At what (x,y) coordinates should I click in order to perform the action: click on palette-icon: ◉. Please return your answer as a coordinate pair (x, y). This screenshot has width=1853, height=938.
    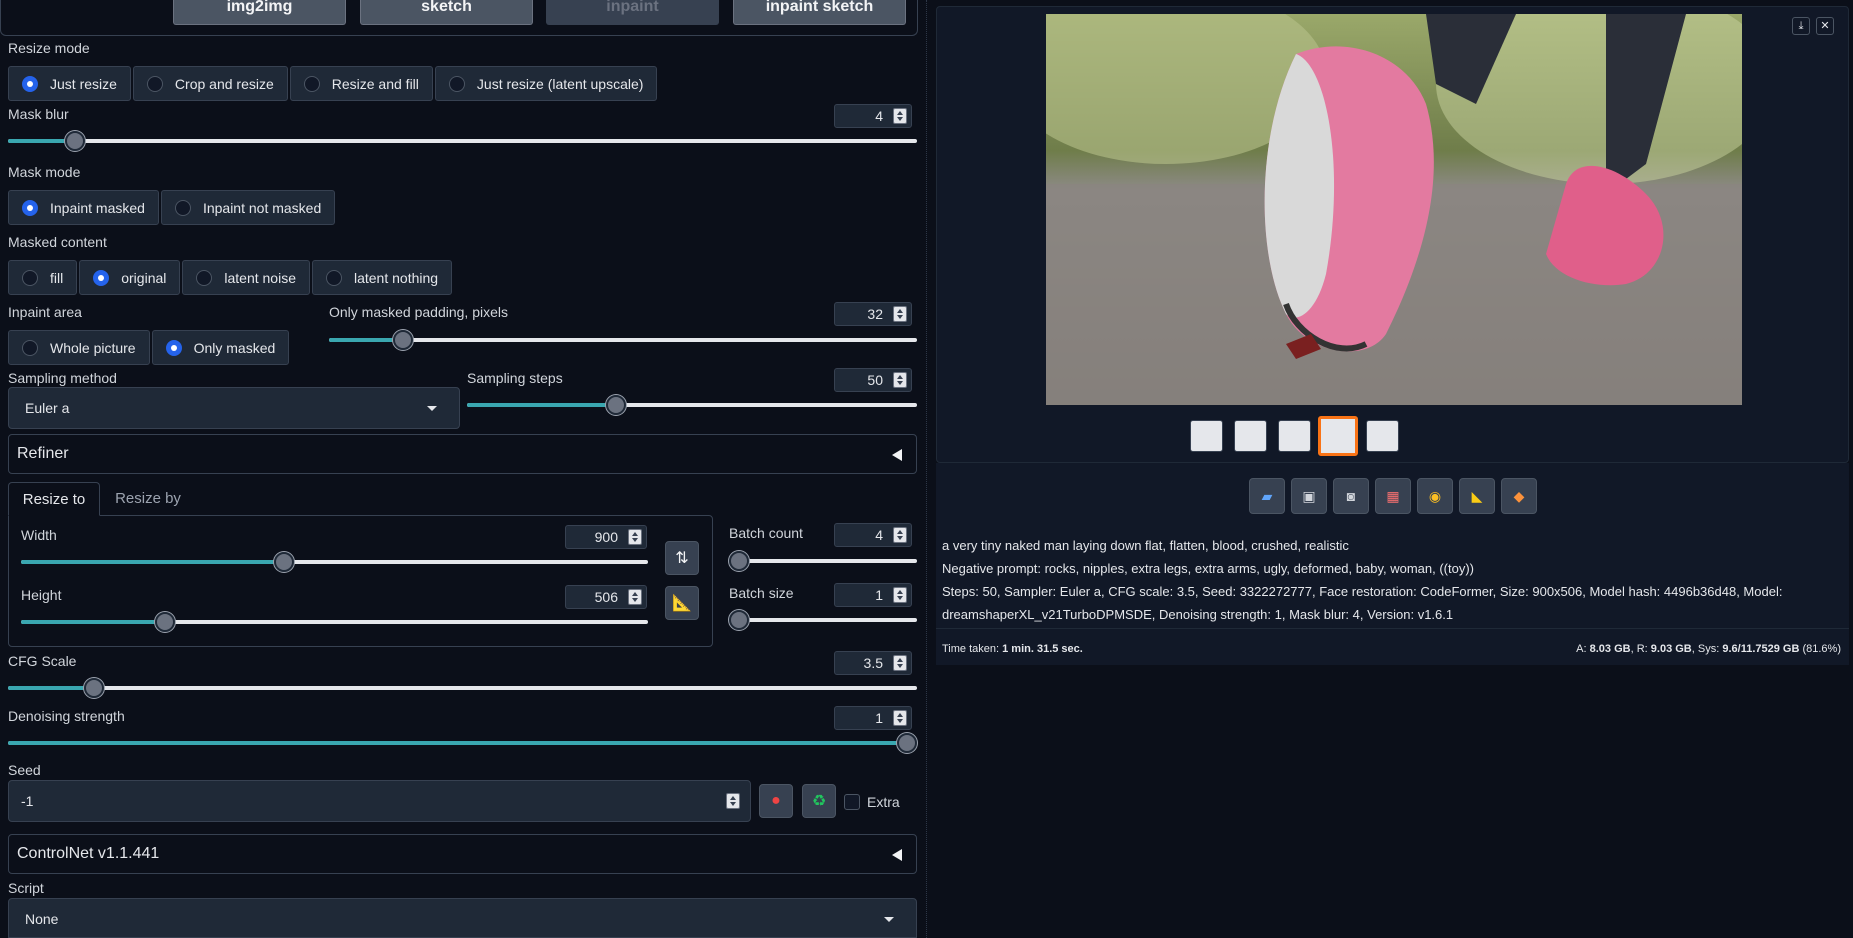
    Looking at the image, I should click on (1435, 495).